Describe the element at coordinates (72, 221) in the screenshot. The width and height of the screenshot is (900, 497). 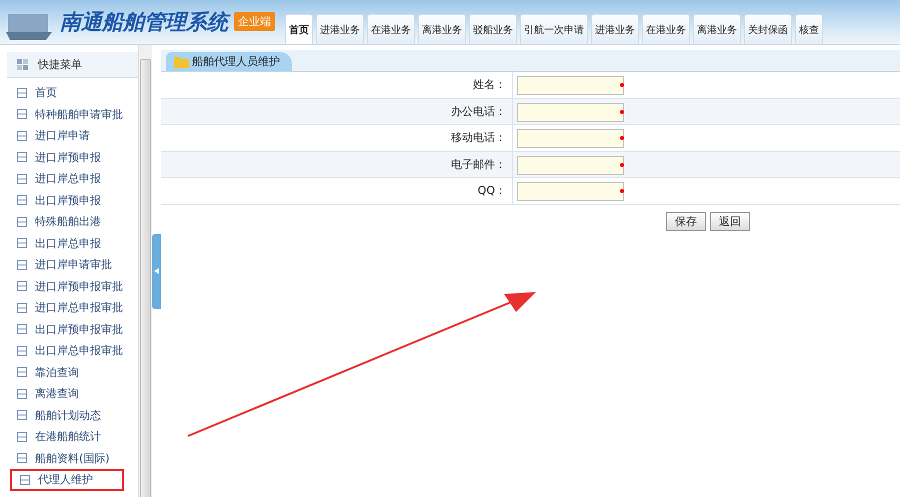
I see `menu-item: 特殊船舶出港` at that location.